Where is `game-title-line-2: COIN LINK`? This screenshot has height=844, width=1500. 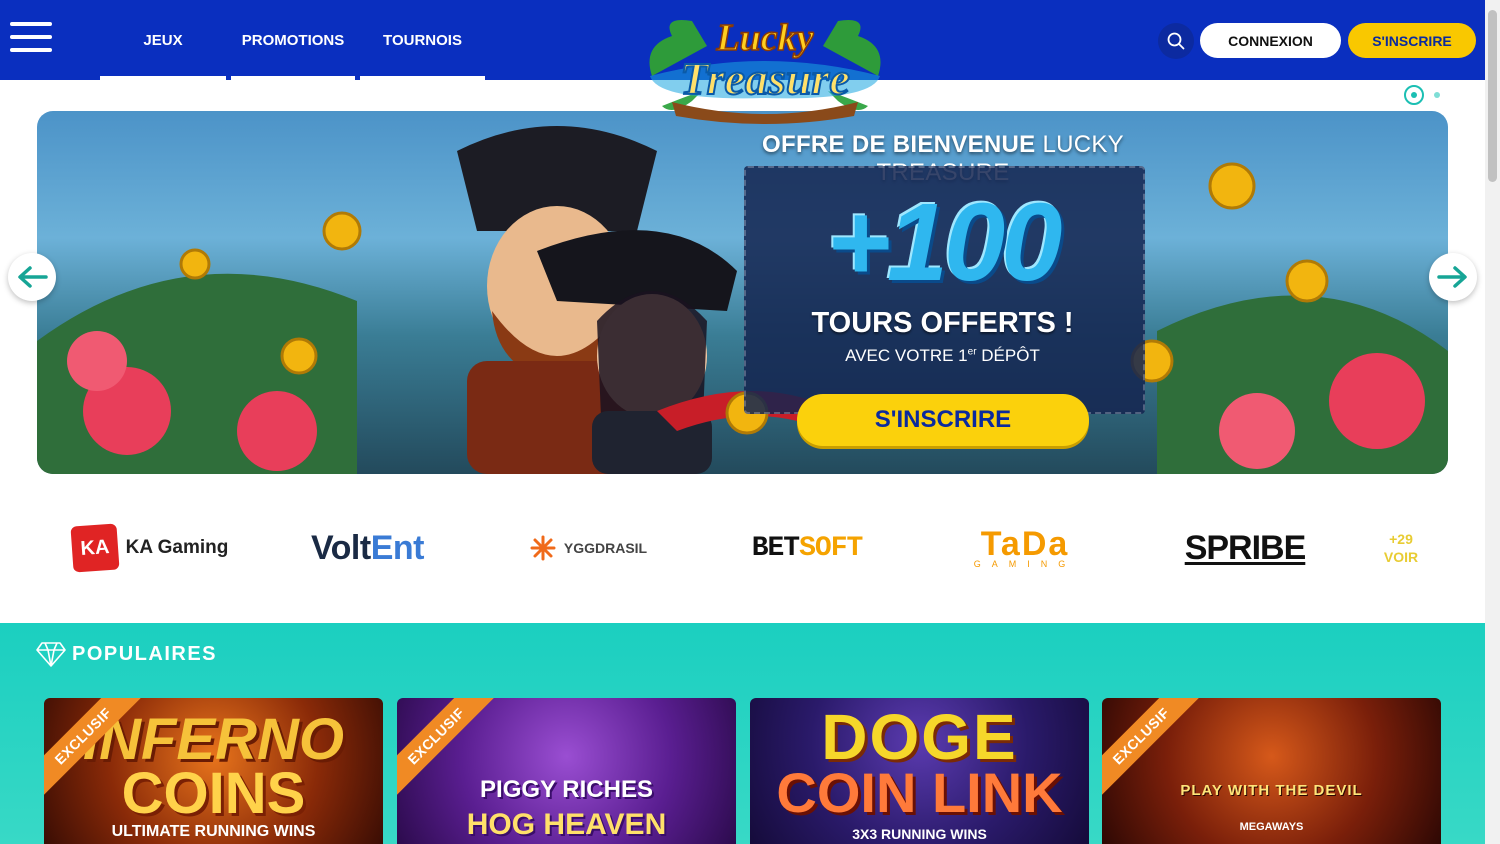
game-title-line-2: COIN LINK is located at coordinates (919, 792).